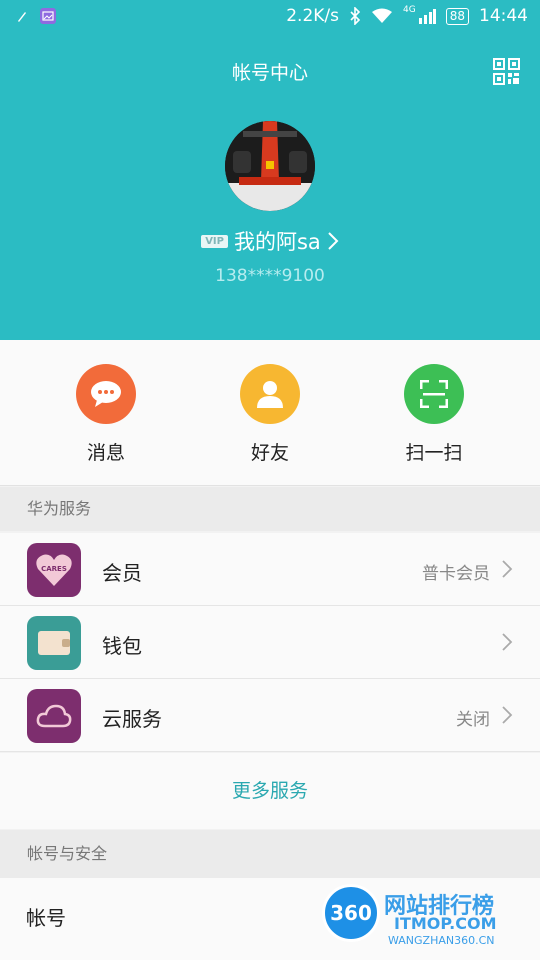  What do you see at coordinates (313, 16) in the screenshot?
I see `net-speed: 2.2K/s` at bounding box center [313, 16].